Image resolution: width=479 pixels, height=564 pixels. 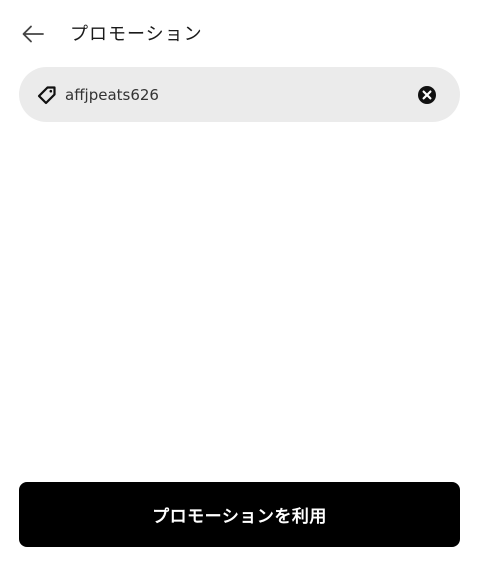 I want to click on promo-code-input, so click(x=235, y=94).